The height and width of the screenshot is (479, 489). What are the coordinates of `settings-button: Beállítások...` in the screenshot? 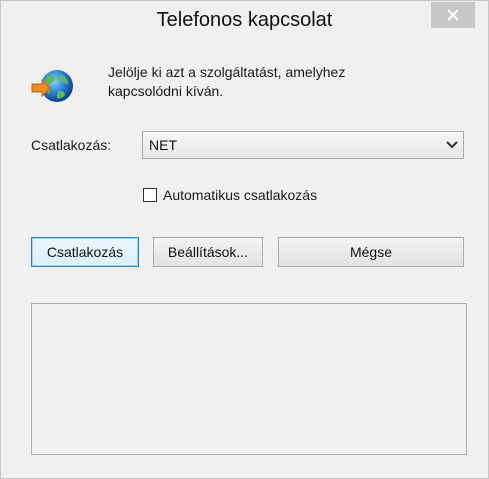 It's located at (208, 252).